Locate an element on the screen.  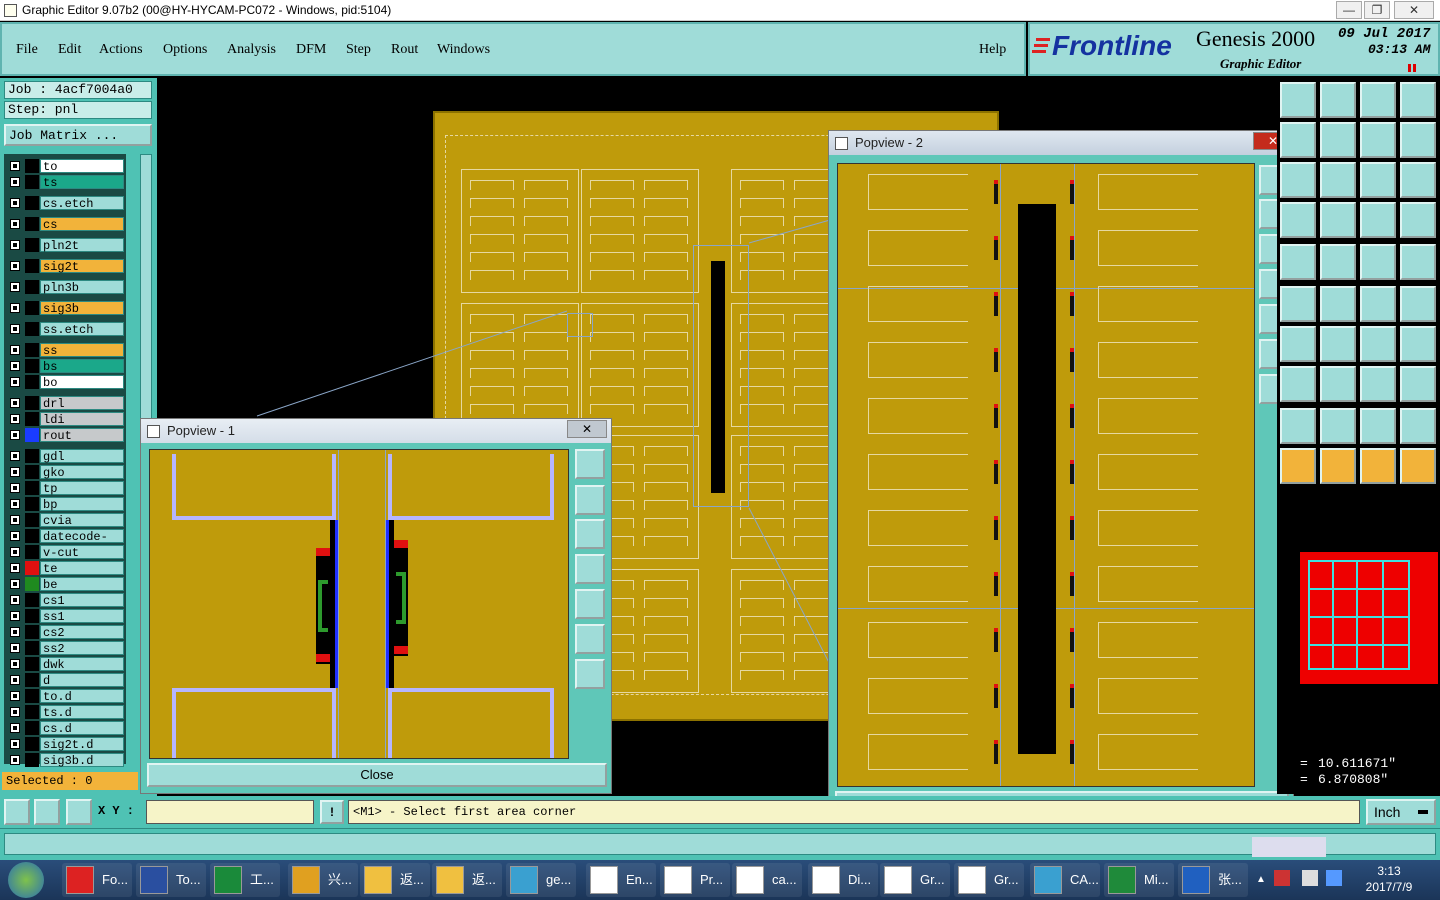
window-icon is located at coordinates (1418, 100).